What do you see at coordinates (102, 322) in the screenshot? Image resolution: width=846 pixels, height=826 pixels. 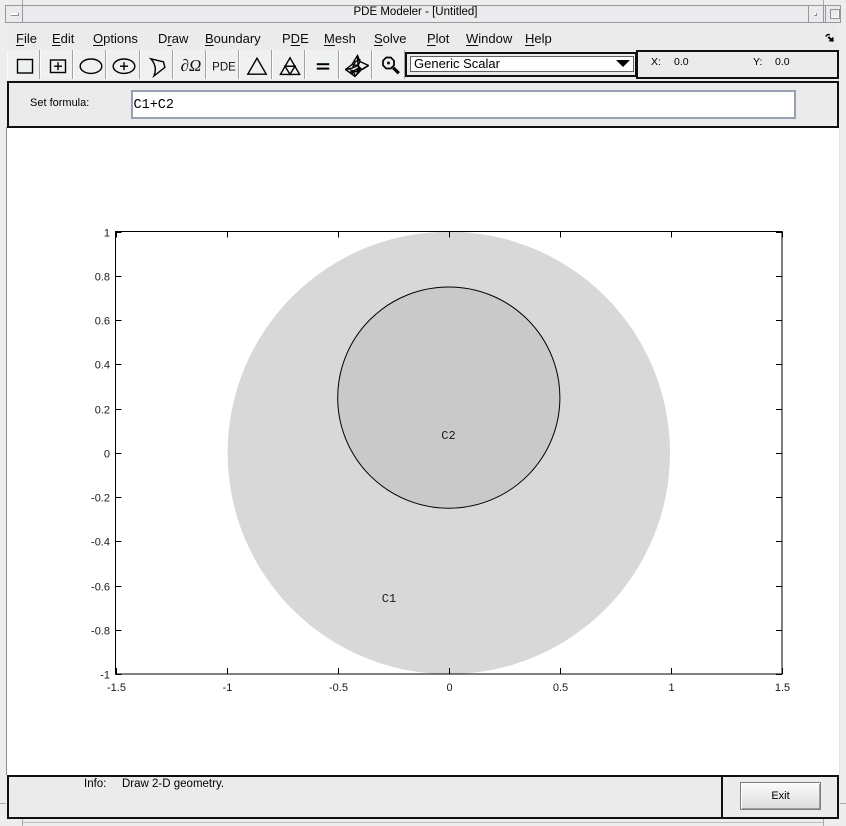 I see `svg-text: 0.6` at bounding box center [102, 322].